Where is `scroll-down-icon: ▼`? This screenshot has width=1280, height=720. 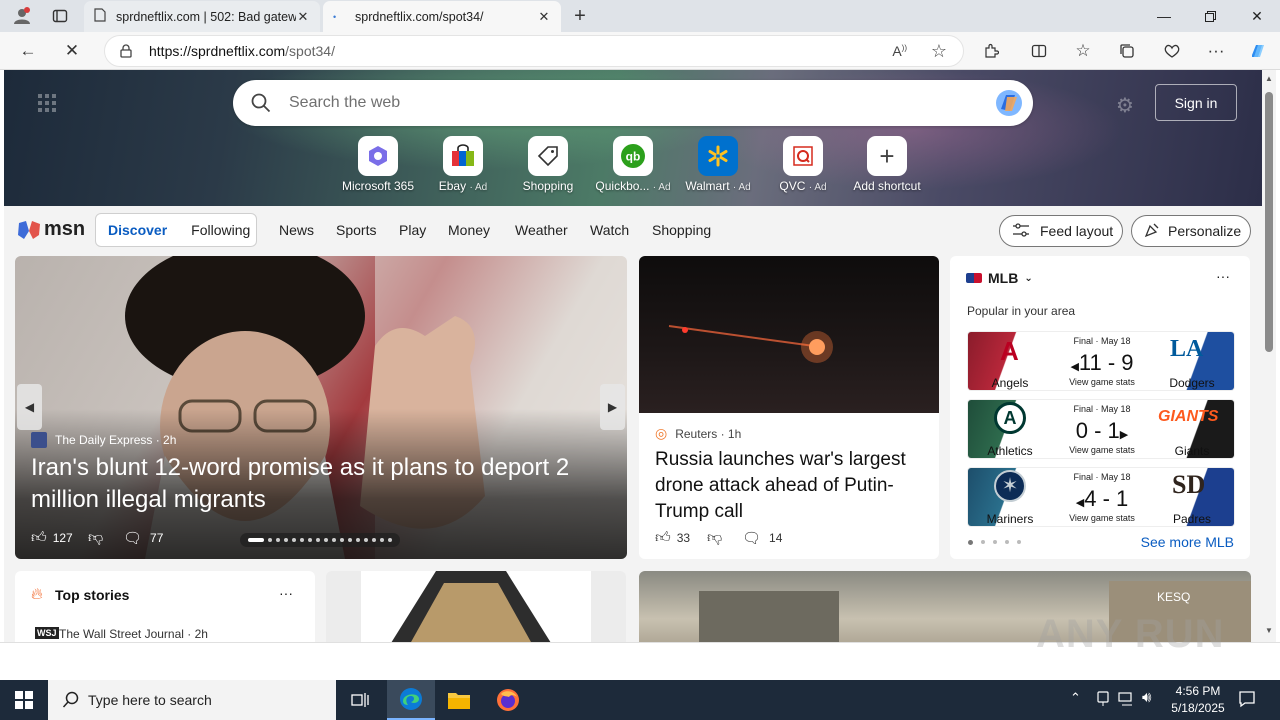 scroll-down-icon: ▼ is located at coordinates (1269, 630).